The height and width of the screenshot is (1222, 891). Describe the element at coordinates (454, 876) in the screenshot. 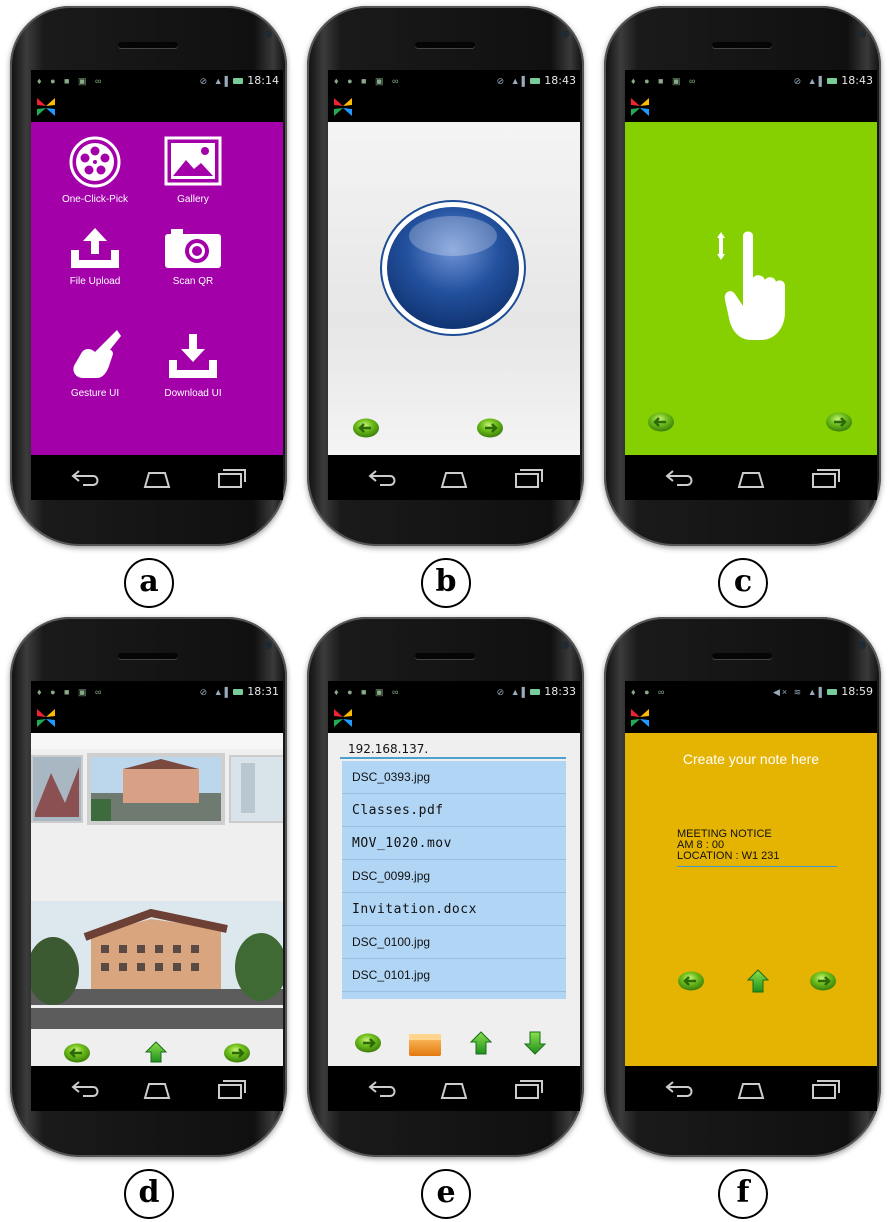

I see `list-item: DSC_0099.jpg` at that location.